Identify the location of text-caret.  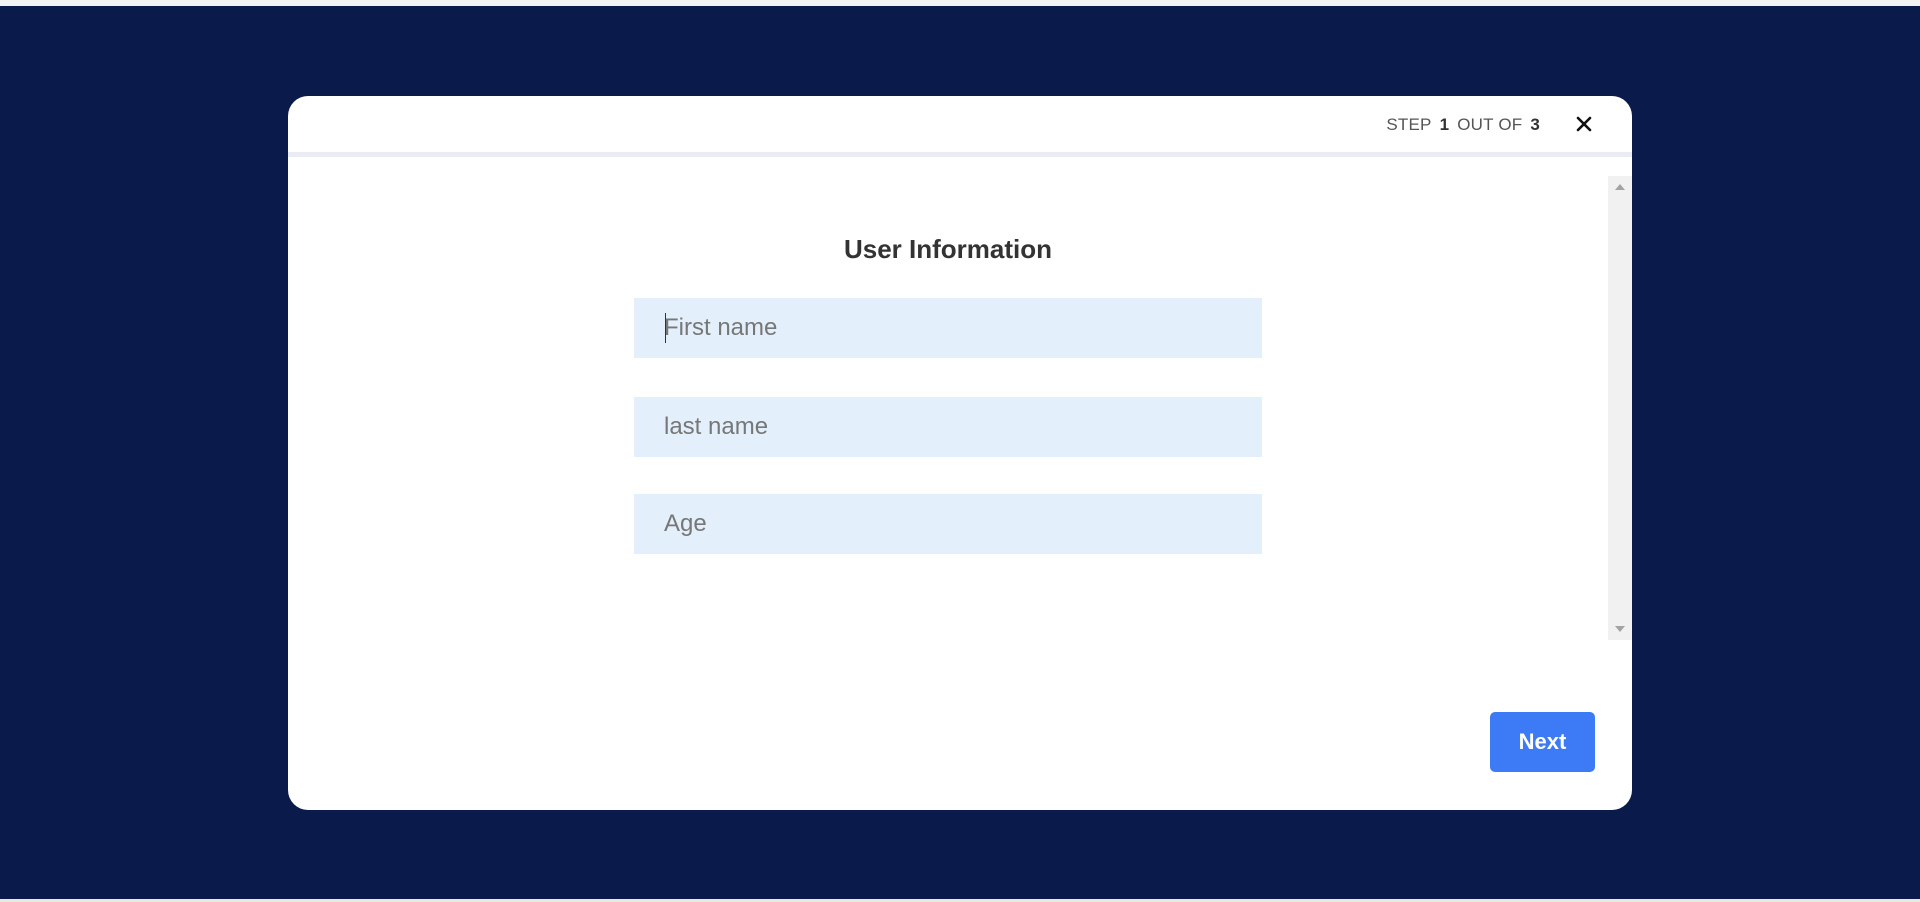
(665, 328).